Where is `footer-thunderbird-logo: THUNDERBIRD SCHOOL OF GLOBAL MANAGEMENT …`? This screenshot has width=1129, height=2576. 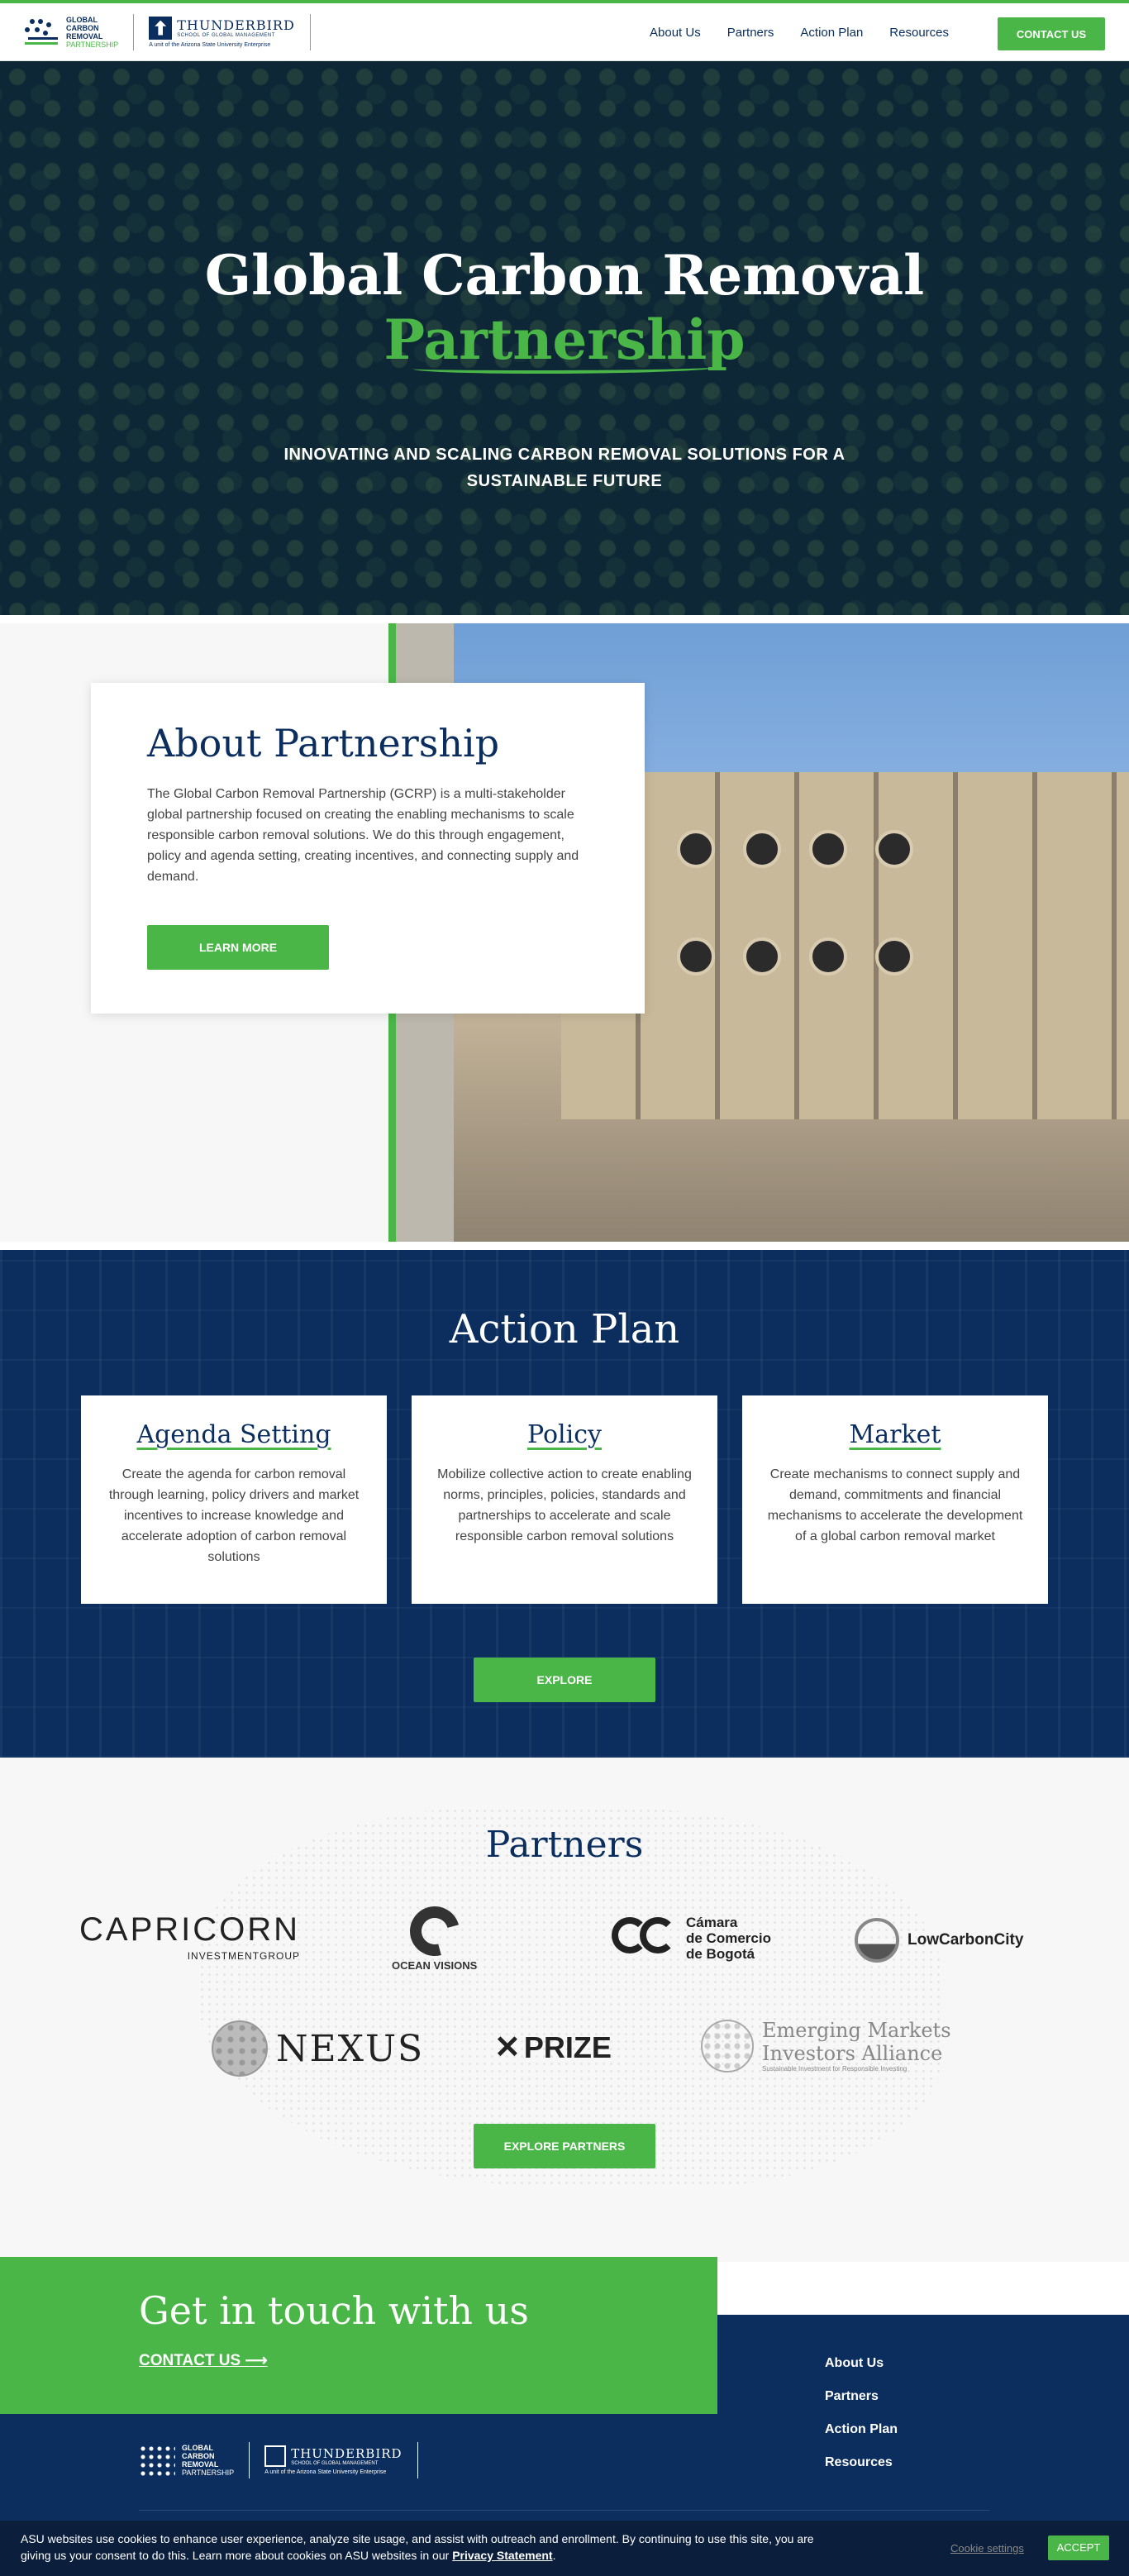 footer-thunderbird-logo: THUNDERBIRD SCHOOL OF GLOBAL MANAGEMENT … is located at coordinates (333, 2460).